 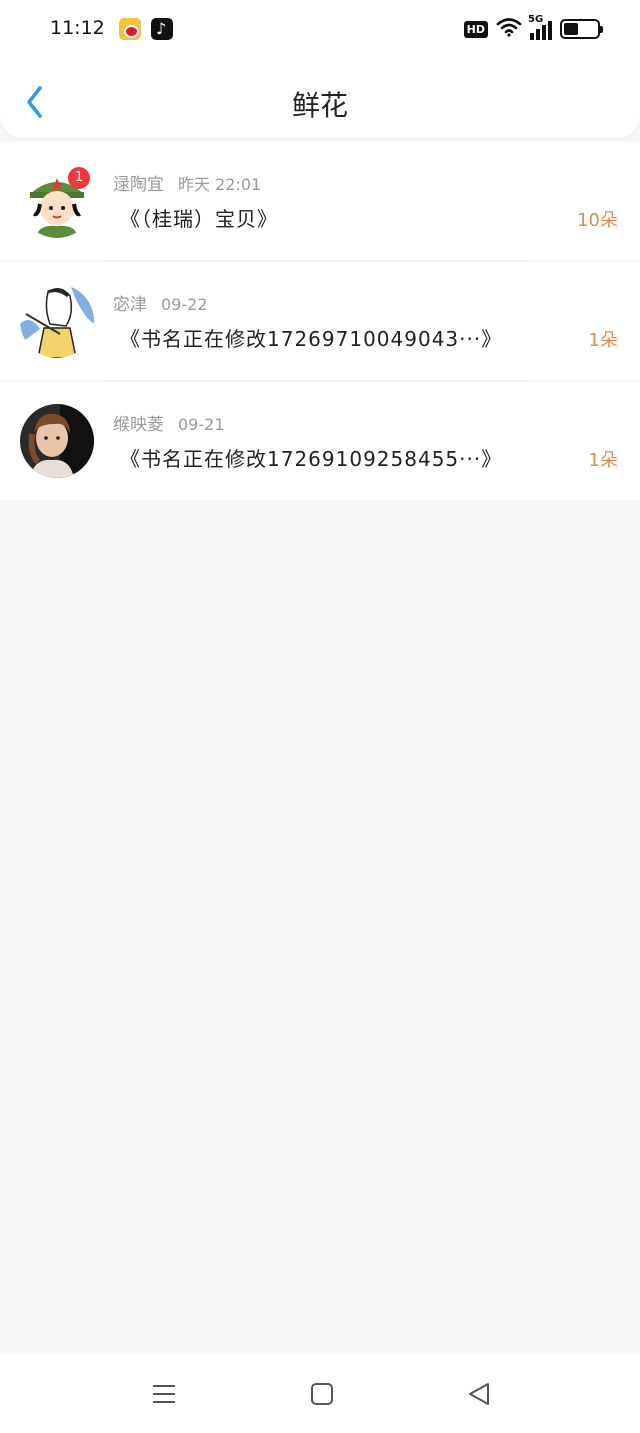 I want to click on status-time: 11:12, so click(x=77, y=28).